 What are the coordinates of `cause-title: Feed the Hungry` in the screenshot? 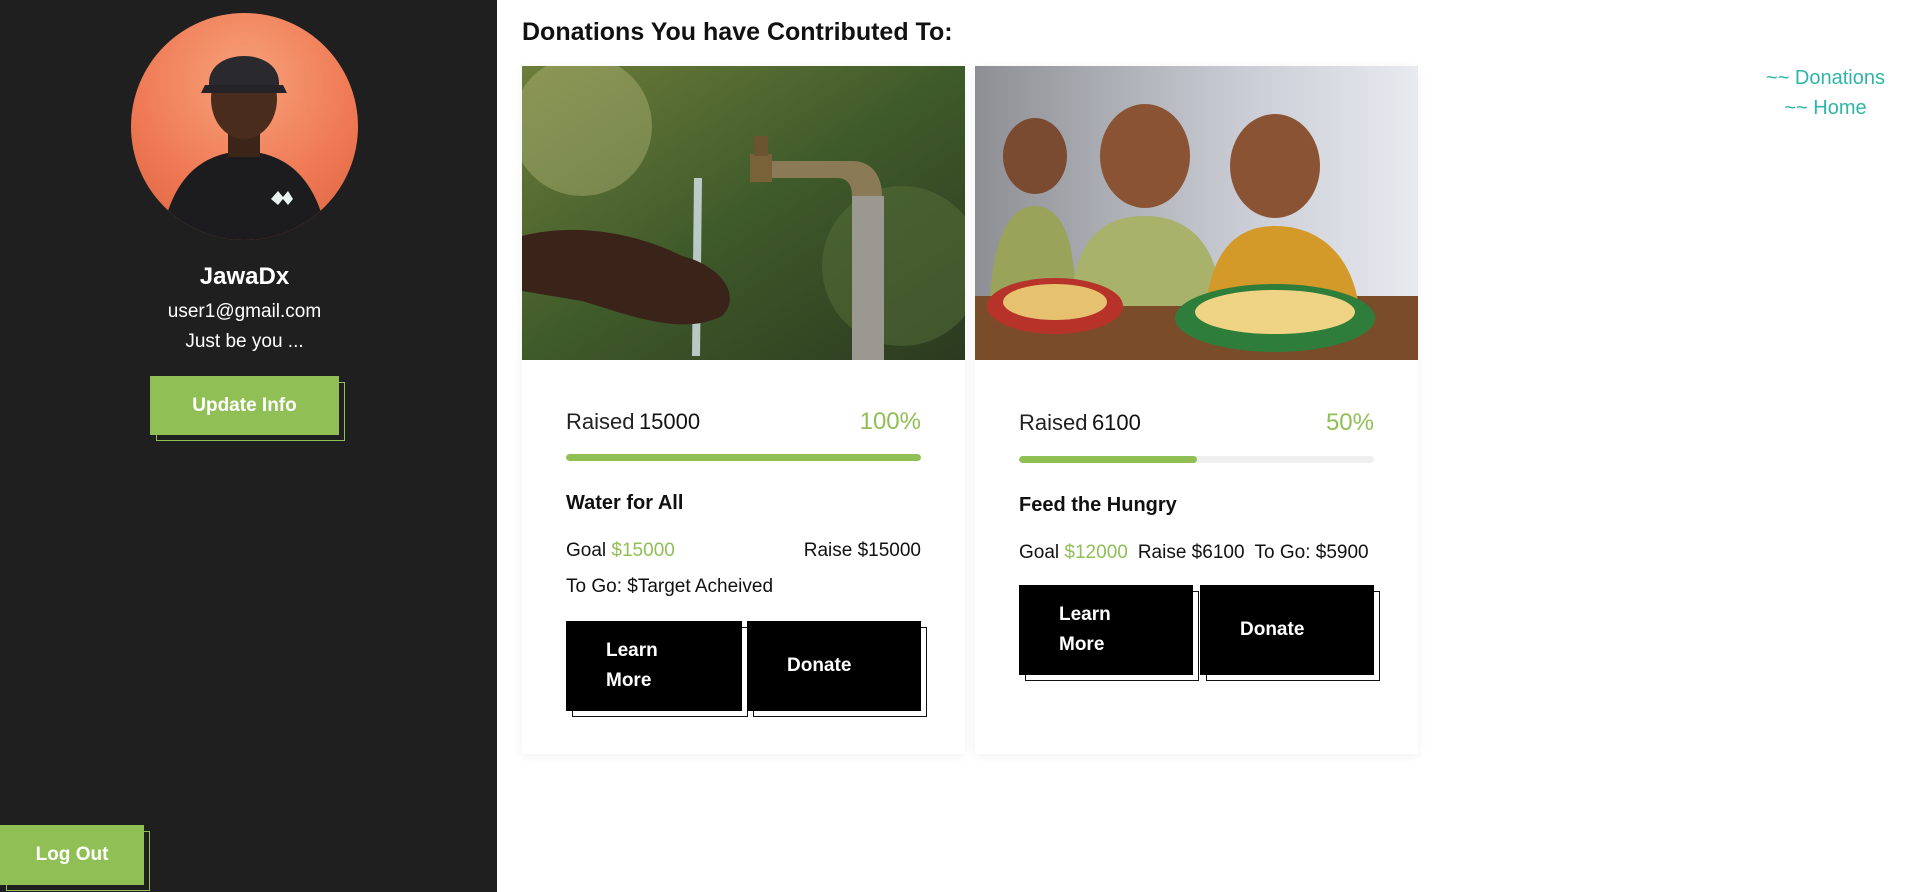 It's located at (1098, 505).